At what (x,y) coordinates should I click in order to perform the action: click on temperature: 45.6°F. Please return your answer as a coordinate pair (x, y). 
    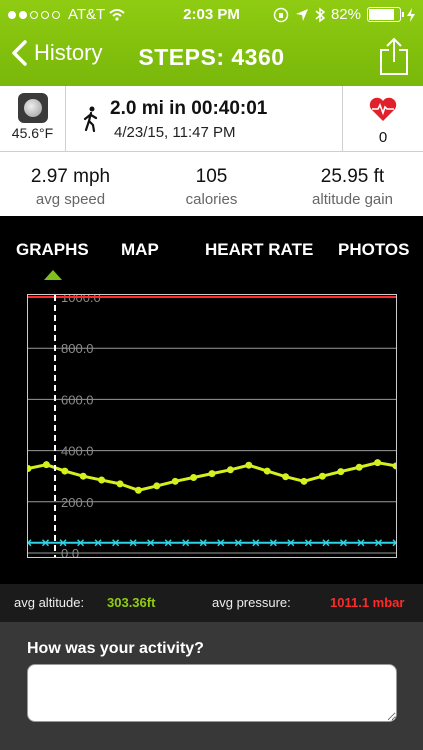
    Looking at the image, I should click on (32, 133).